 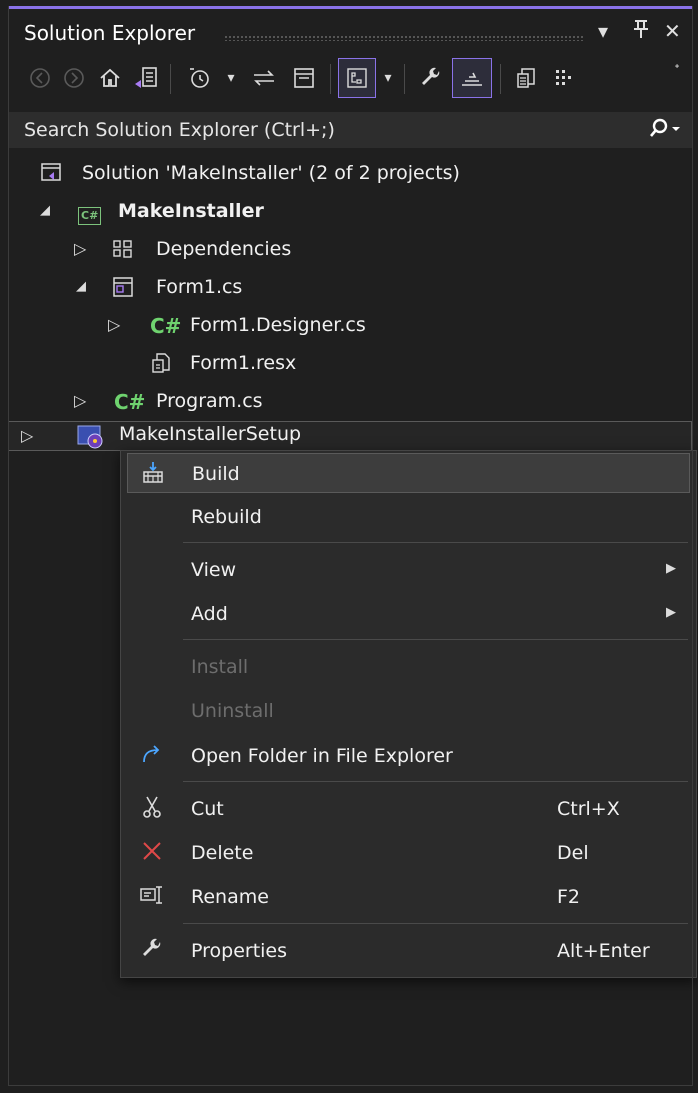 I want to click on menu-item-shortcut: F2, so click(x=569, y=897).